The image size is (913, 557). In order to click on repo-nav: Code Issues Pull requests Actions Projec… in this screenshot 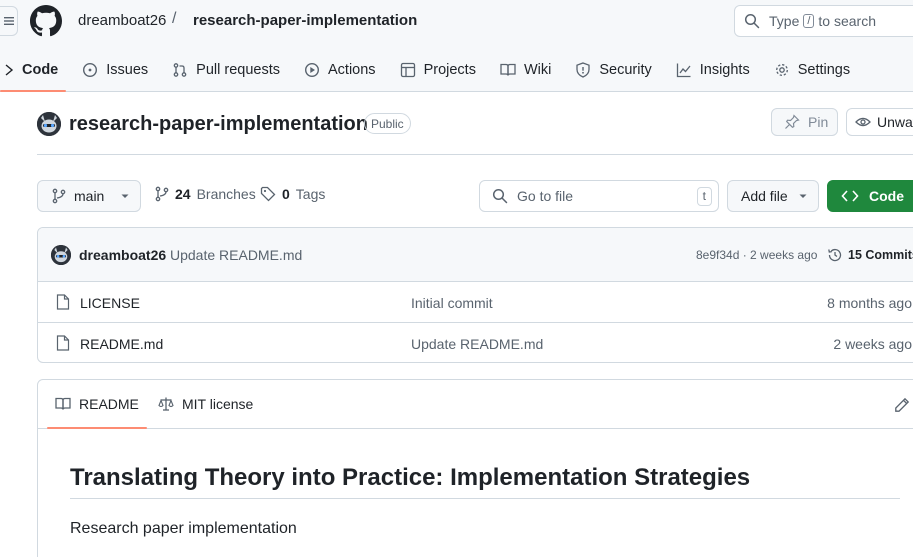, I will do `click(433, 72)`.